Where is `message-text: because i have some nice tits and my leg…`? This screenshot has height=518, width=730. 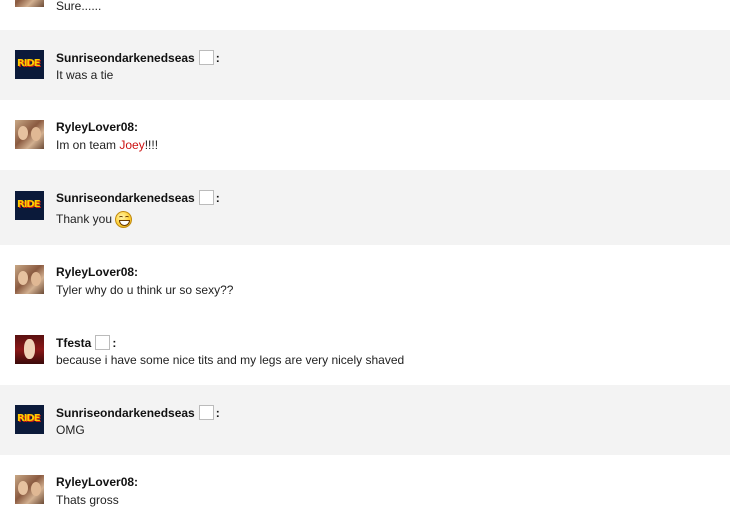 message-text: because i have some nice tits and my leg… is located at coordinates (230, 360).